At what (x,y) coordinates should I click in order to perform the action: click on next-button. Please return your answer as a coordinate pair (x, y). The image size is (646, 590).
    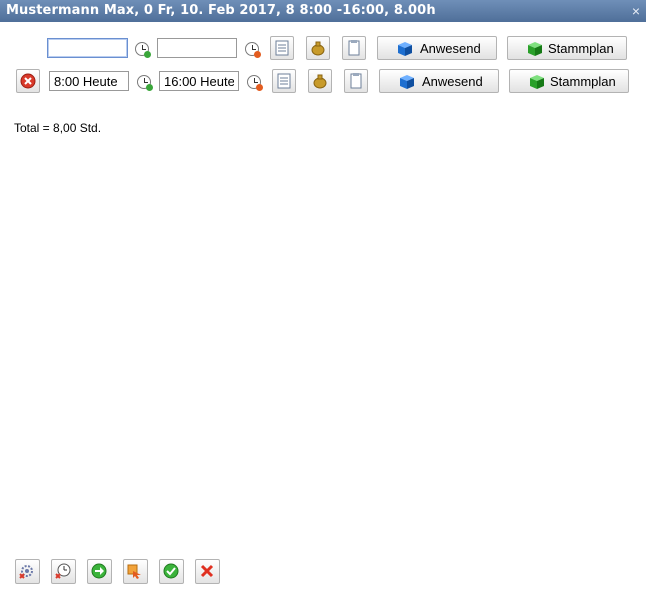
    Looking at the image, I should click on (99, 571).